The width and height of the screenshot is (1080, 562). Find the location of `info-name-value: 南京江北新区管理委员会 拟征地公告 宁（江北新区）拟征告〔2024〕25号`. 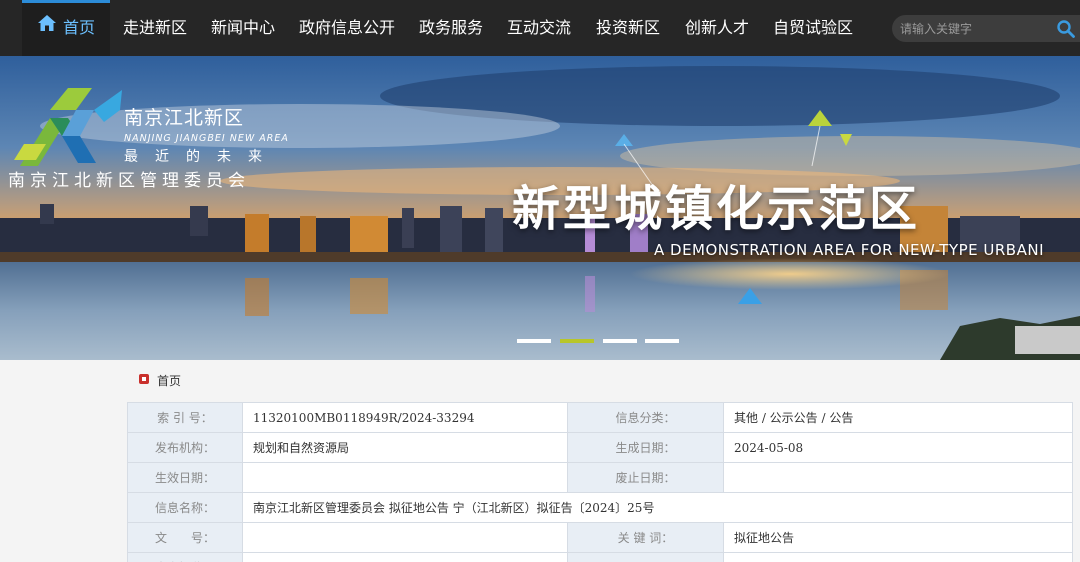

info-name-value: 南京江北新区管理委员会 拟征地公告 宁（江北新区）拟征告〔2024〕25号 is located at coordinates (657, 507).